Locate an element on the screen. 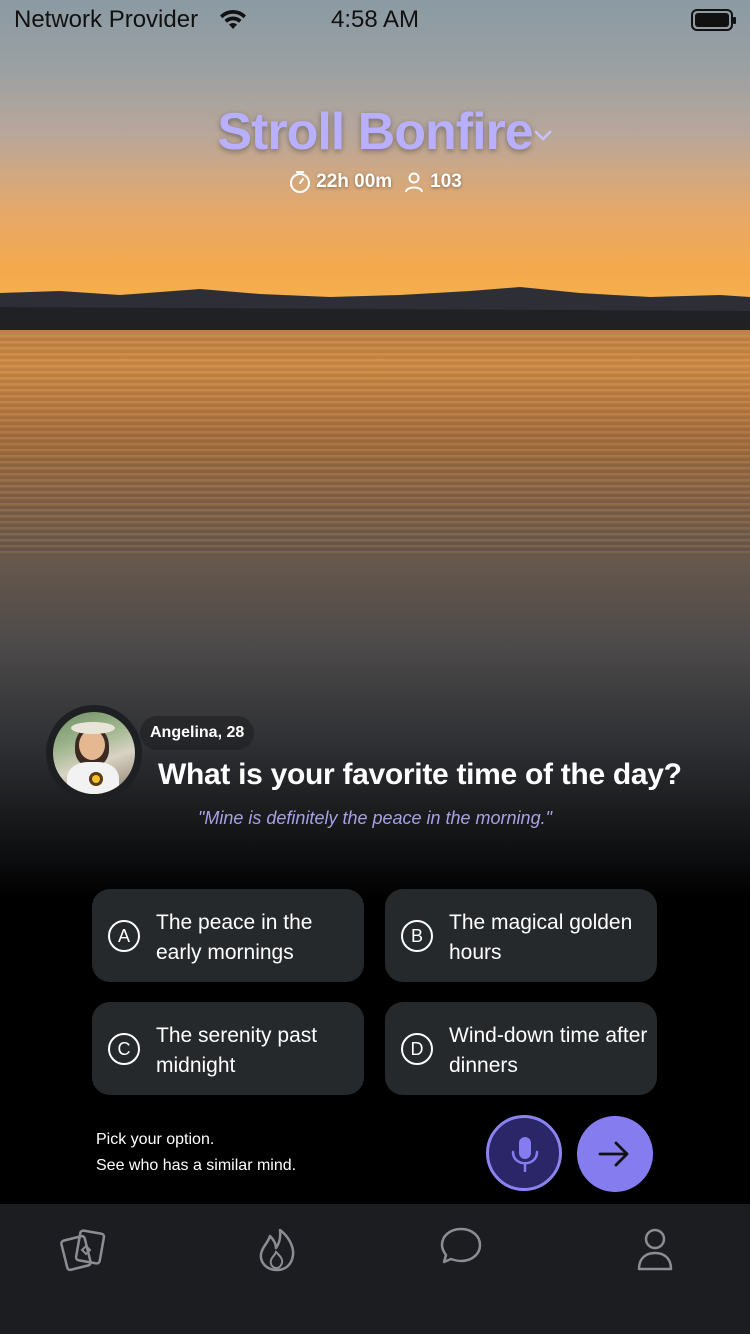 This screenshot has width=750, height=1334. record-voice-button is located at coordinates (524, 1153).